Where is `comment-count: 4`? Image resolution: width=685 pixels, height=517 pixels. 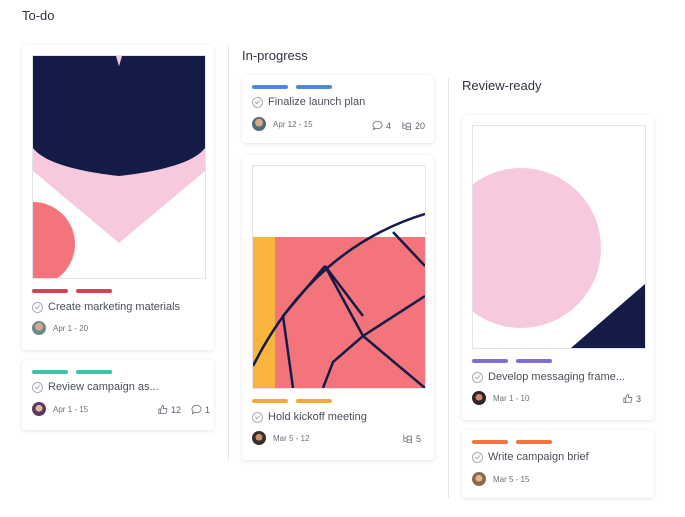 comment-count: 4 is located at coordinates (389, 125).